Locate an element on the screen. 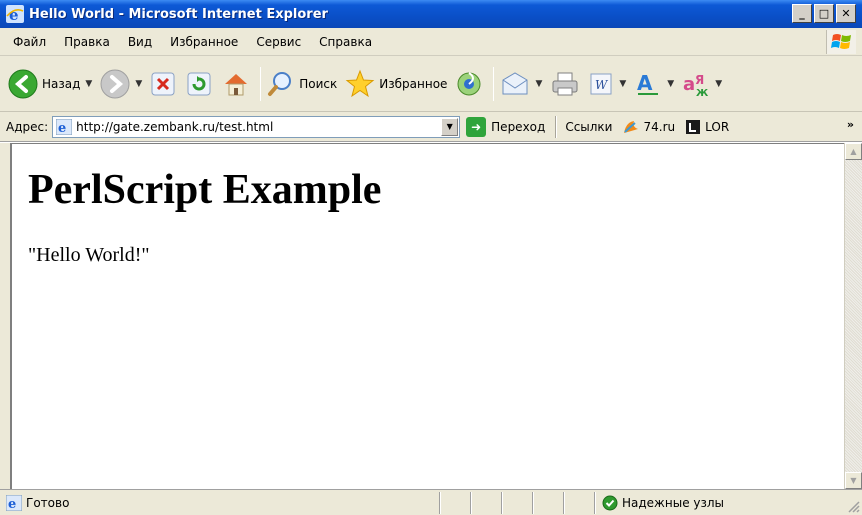  back-dropdown-icon: ▼ is located at coordinates (88, 84).